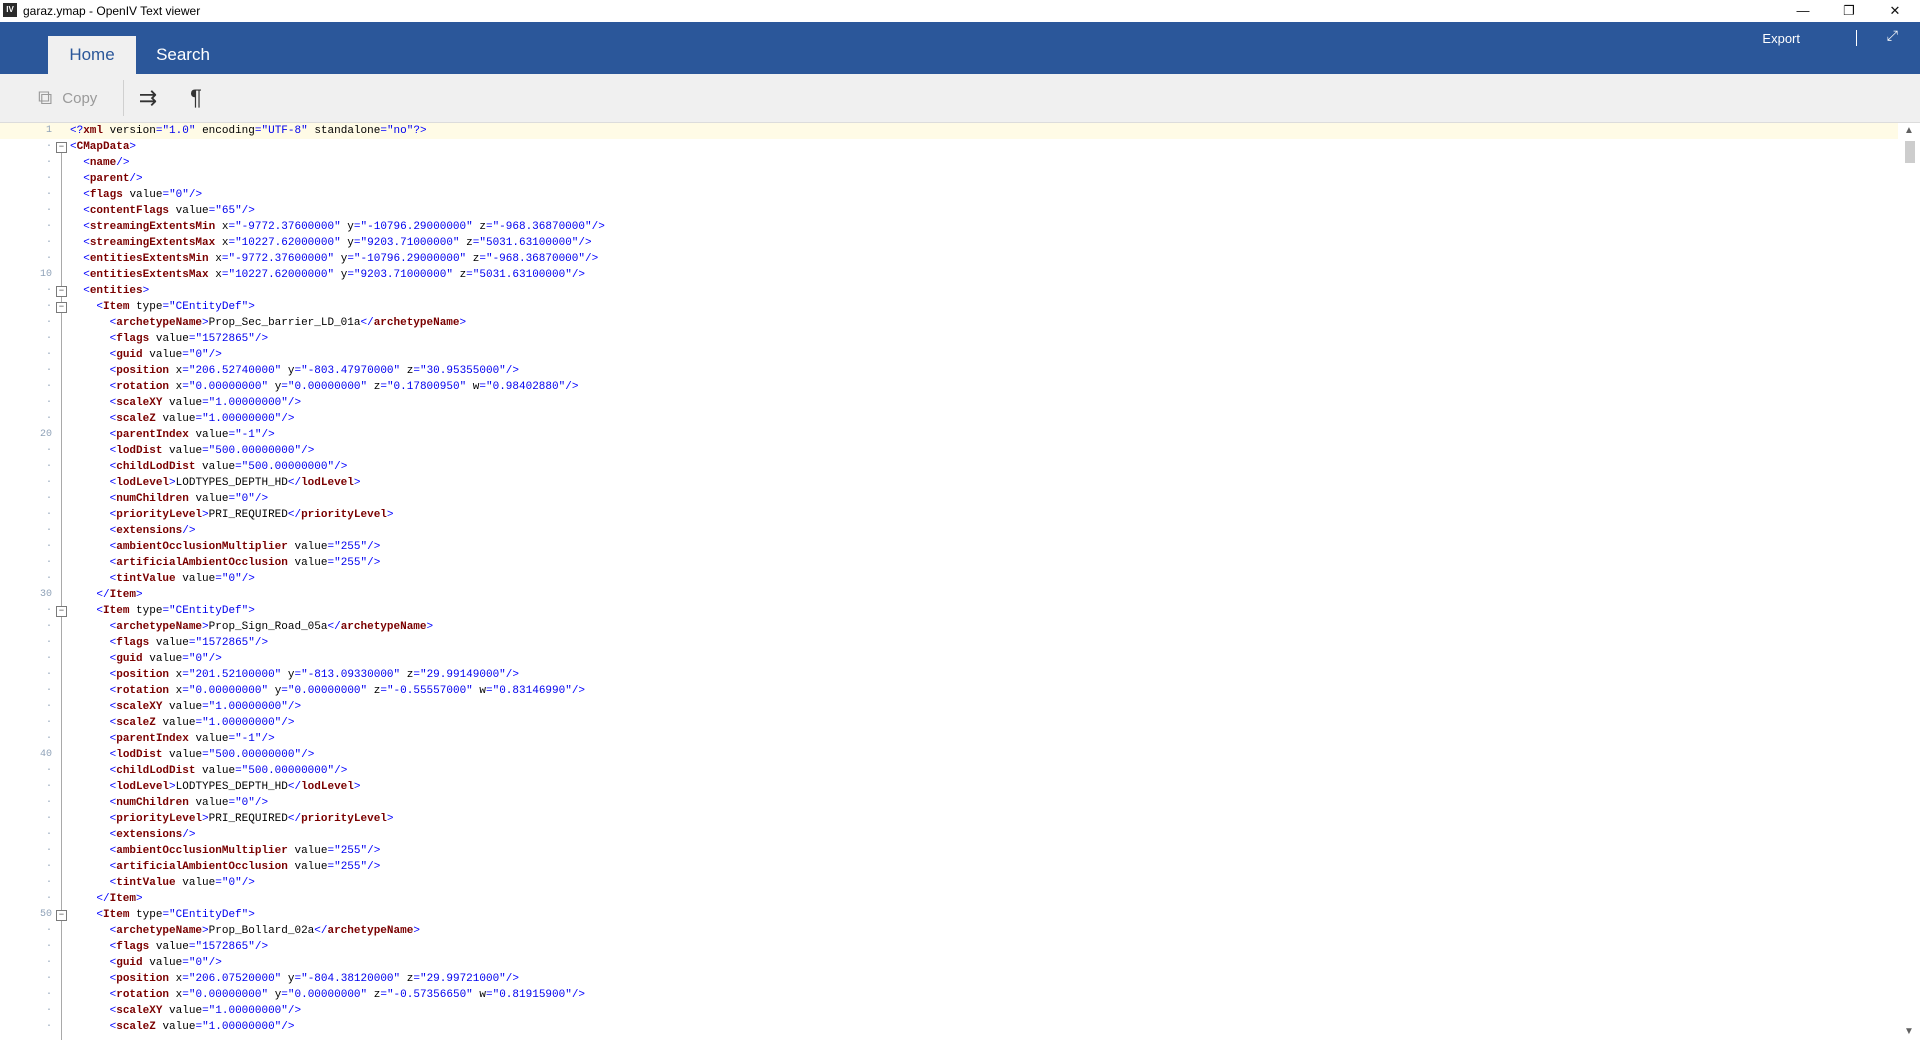 This screenshot has height=1040, width=1920. Describe the element at coordinates (109, 291) in the screenshot. I see `code-line: <entities>` at that location.